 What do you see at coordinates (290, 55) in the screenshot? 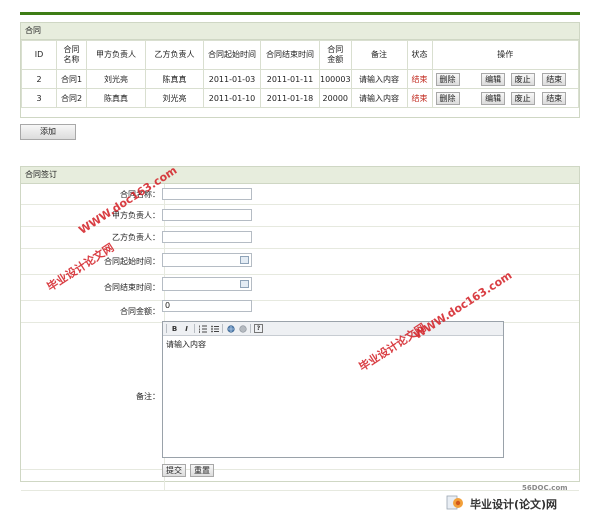
I see `col-end: 合同结束时间` at bounding box center [290, 55].